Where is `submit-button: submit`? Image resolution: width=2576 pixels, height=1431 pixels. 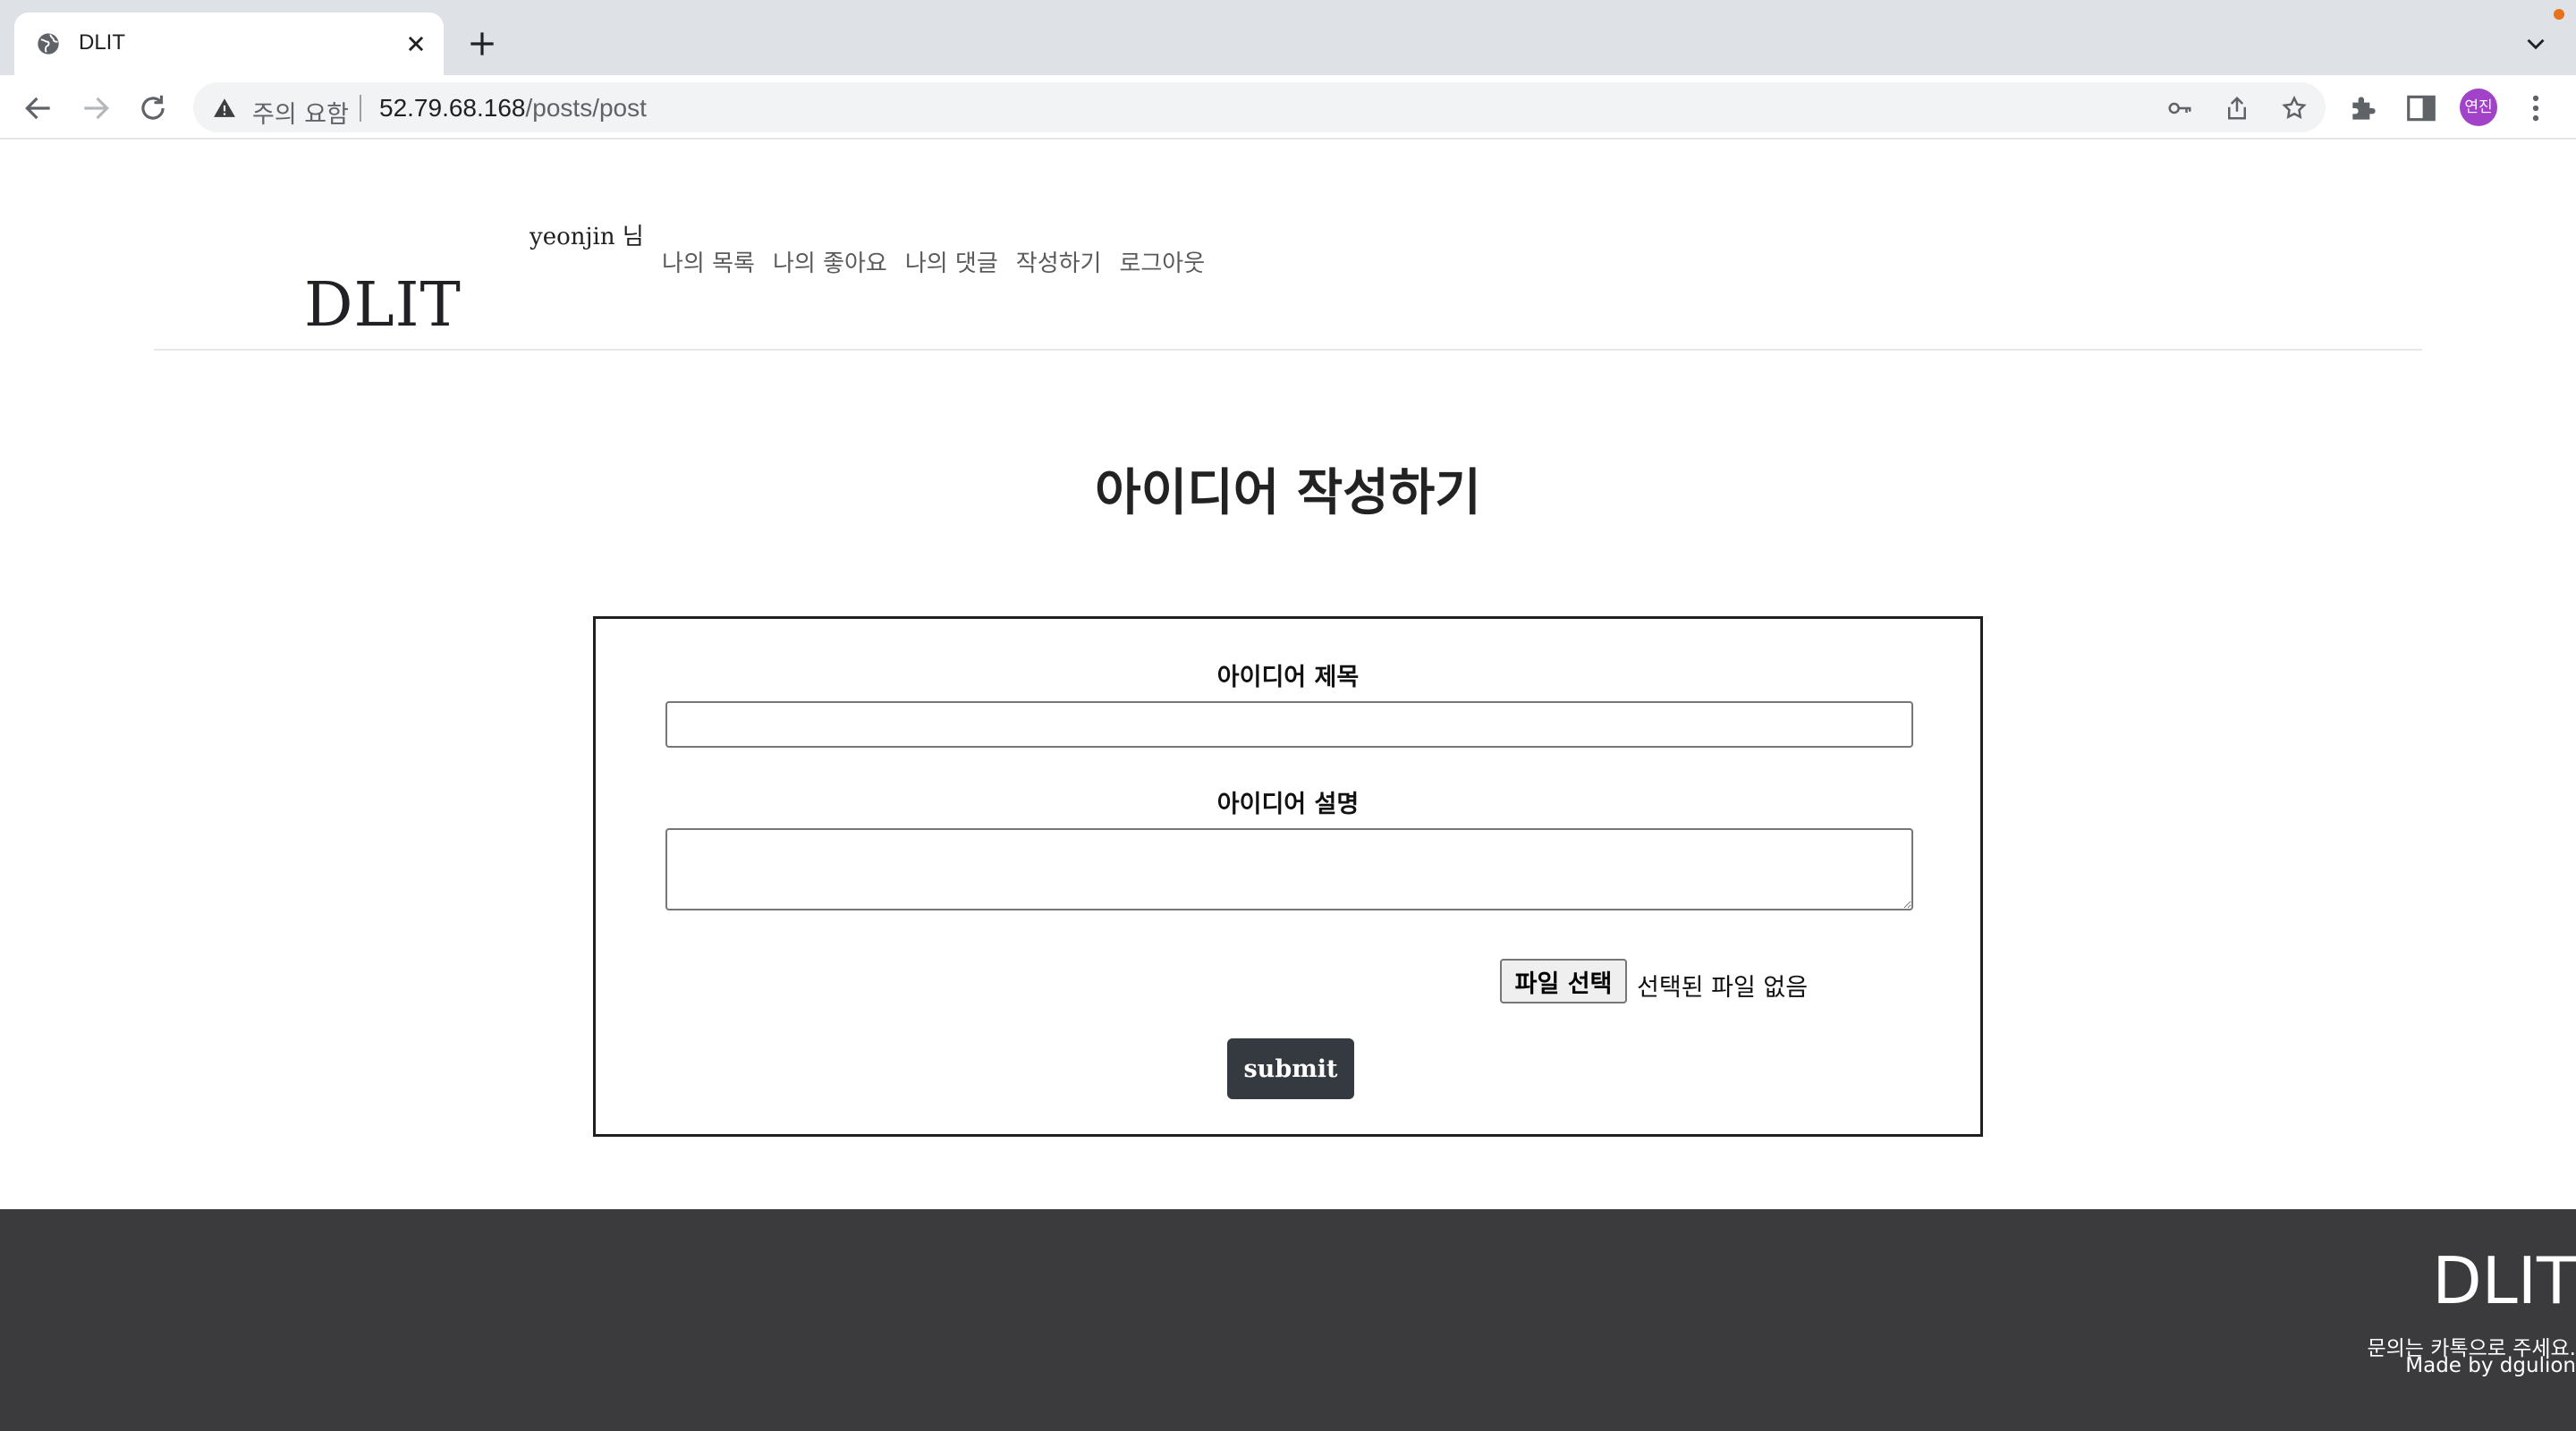
submit-button: submit is located at coordinates (1290, 1068).